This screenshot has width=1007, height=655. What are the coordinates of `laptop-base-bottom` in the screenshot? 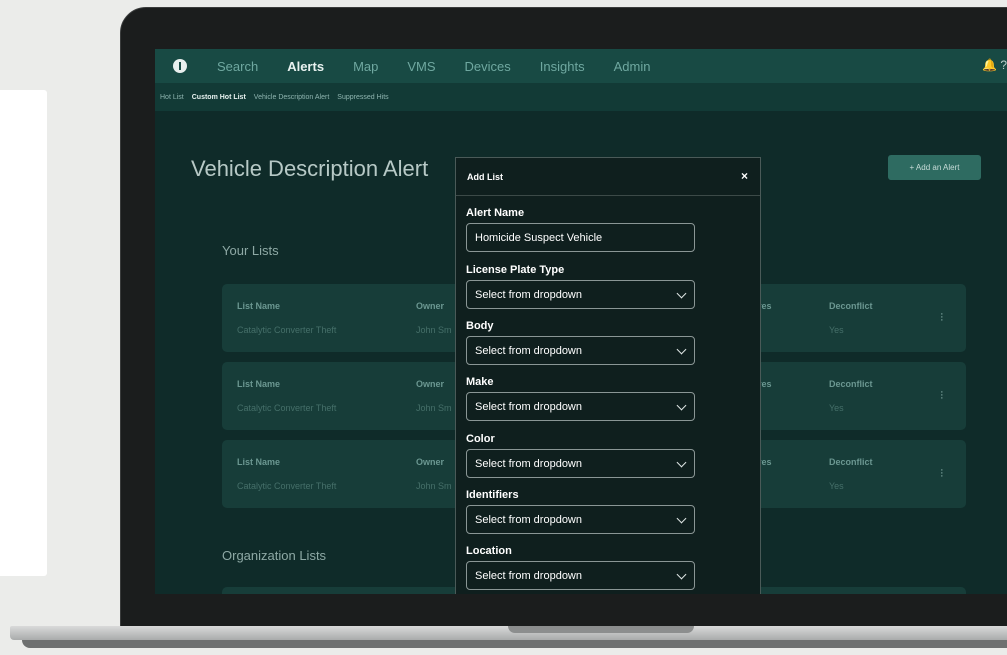 It's located at (514, 644).